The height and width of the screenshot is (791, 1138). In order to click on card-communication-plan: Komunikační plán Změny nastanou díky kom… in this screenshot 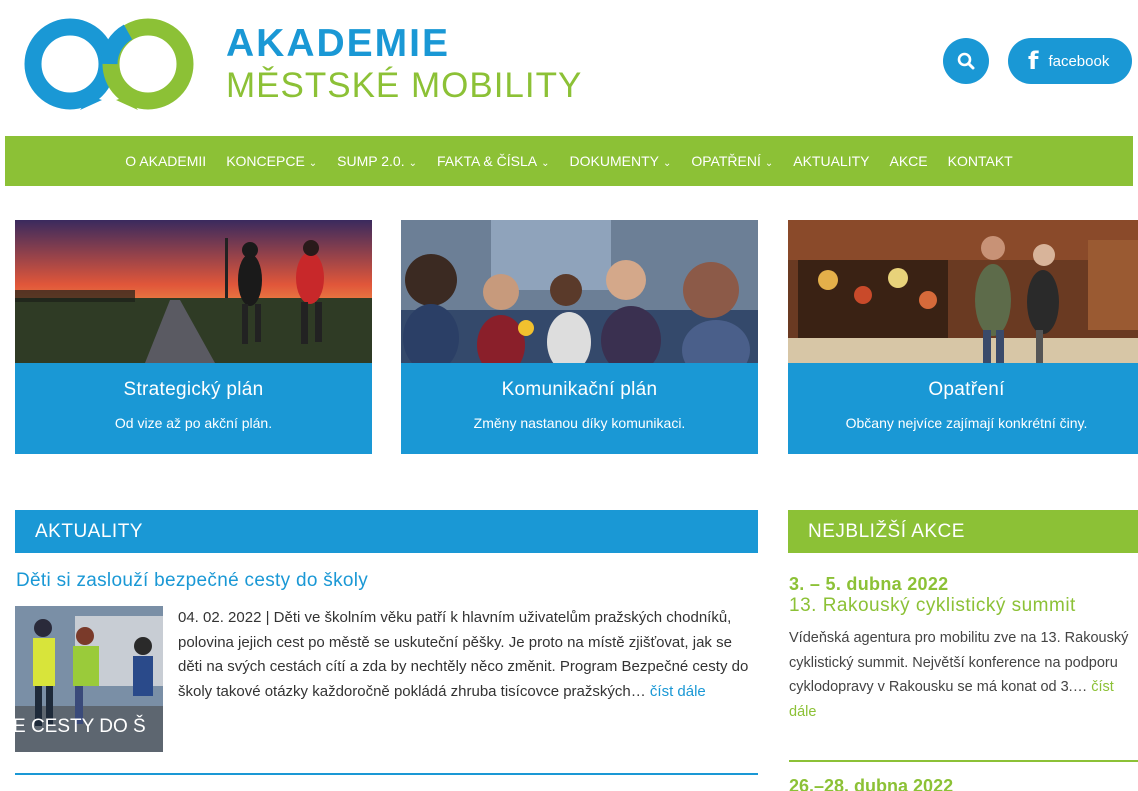, I will do `click(579, 337)`.